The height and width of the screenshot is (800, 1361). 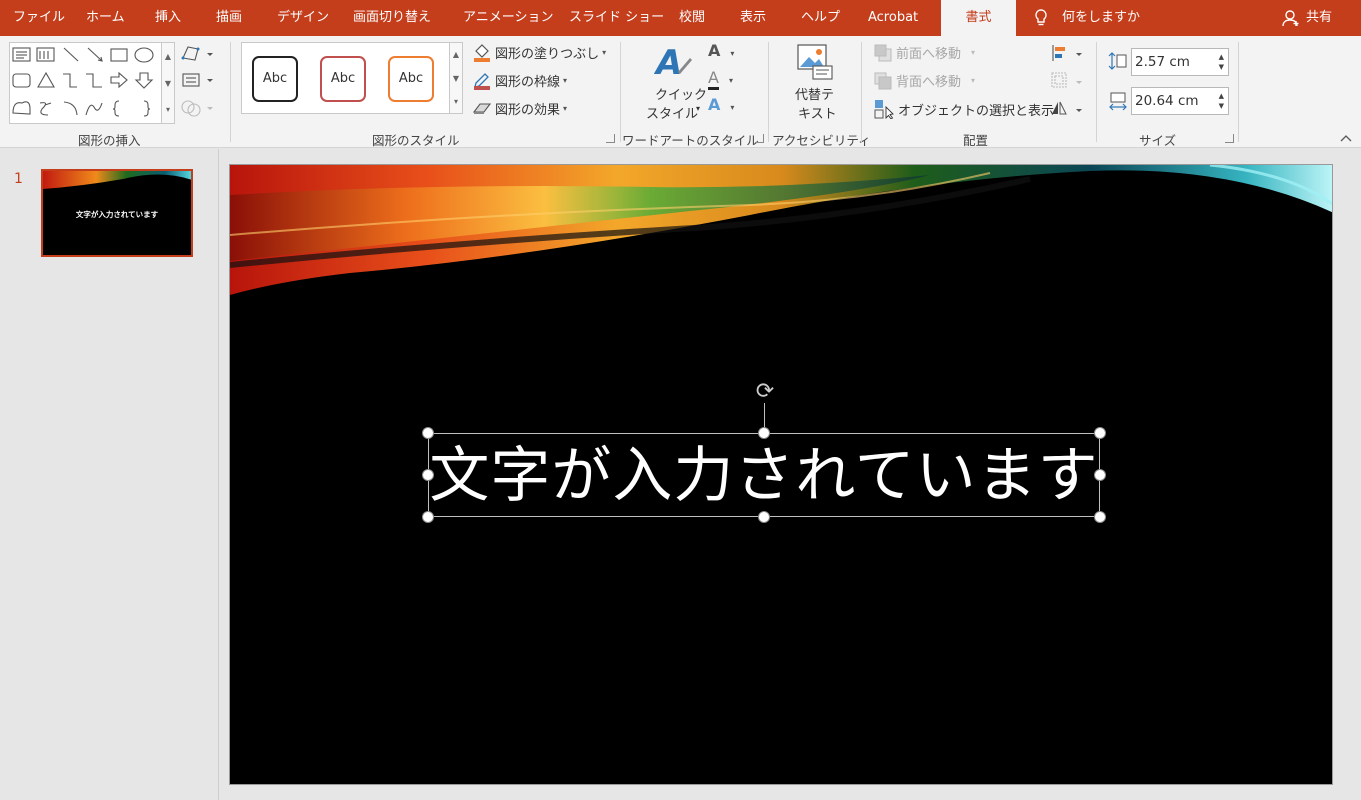 What do you see at coordinates (884, 109) in the screenshot?
I see `selection-pane-icon` at bounding box center [884, 109].